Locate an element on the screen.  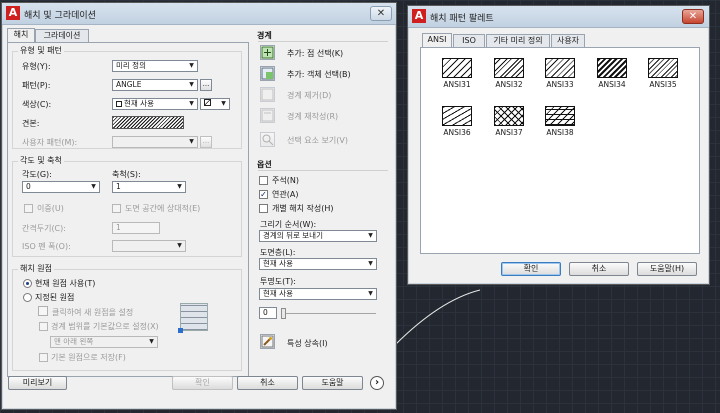
tab-hatch: 해치 is located at coordinates (21, 35).